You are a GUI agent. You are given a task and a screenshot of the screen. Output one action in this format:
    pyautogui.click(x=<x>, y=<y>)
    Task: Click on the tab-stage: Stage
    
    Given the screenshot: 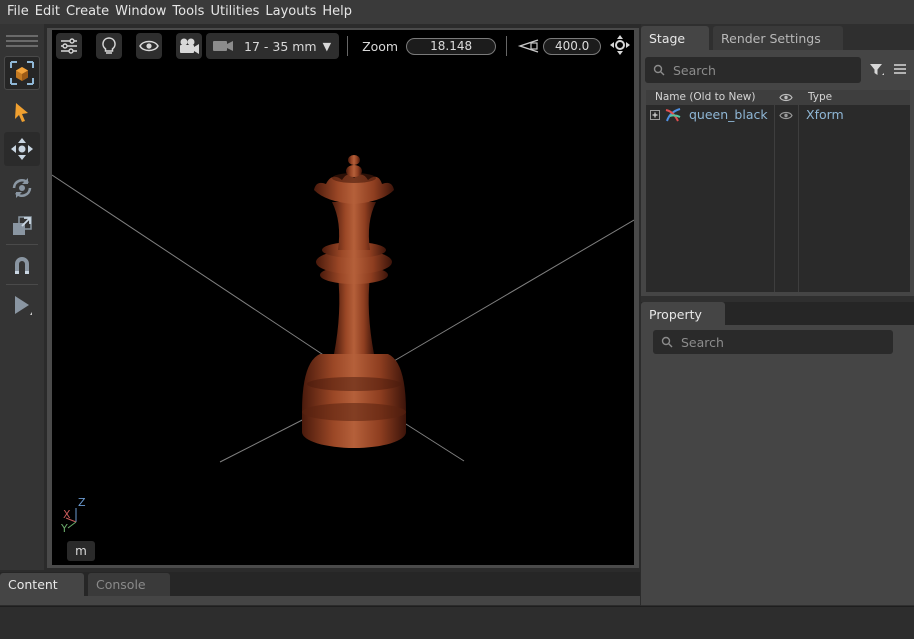 What is the action you would take?
    pyautogui.click(x=675, y=38)
    